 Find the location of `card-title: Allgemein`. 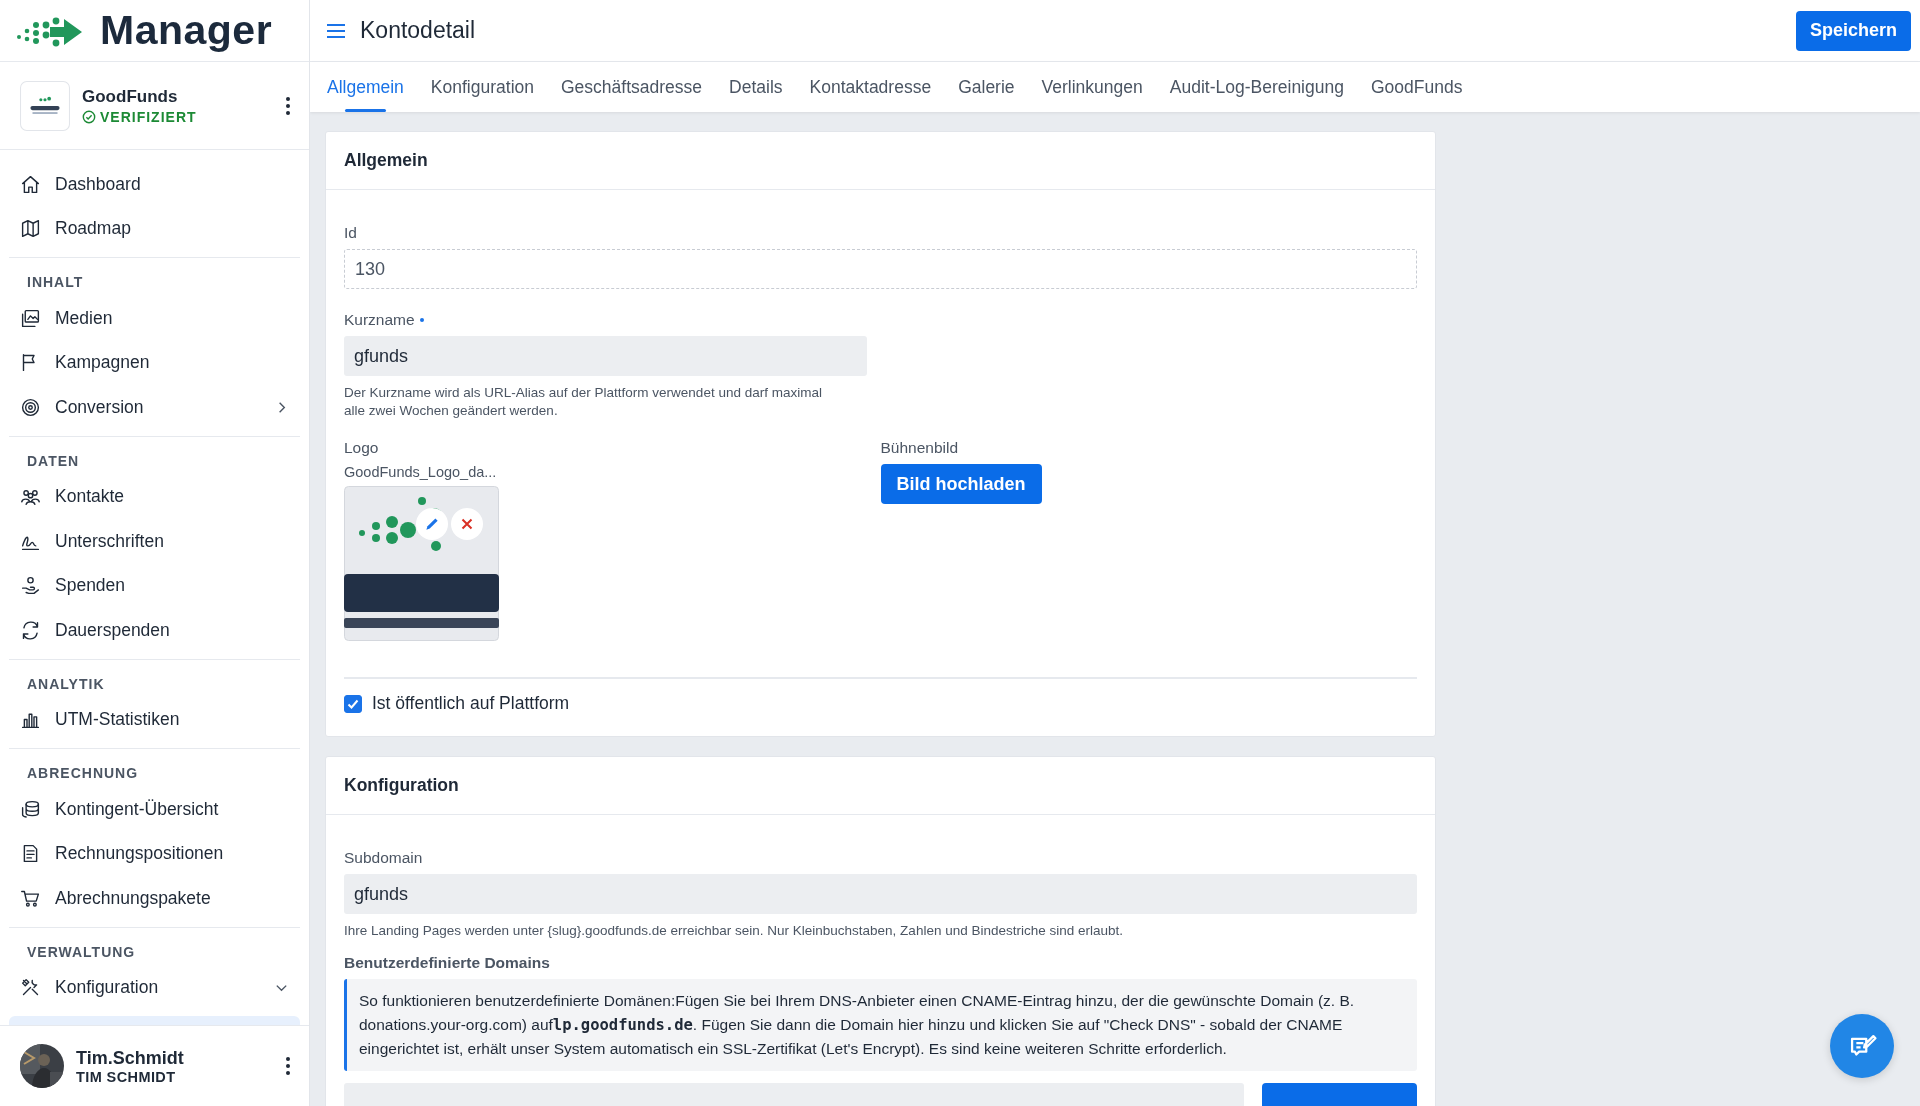

card-title: Allgemein is located at coordinates (386, 160).